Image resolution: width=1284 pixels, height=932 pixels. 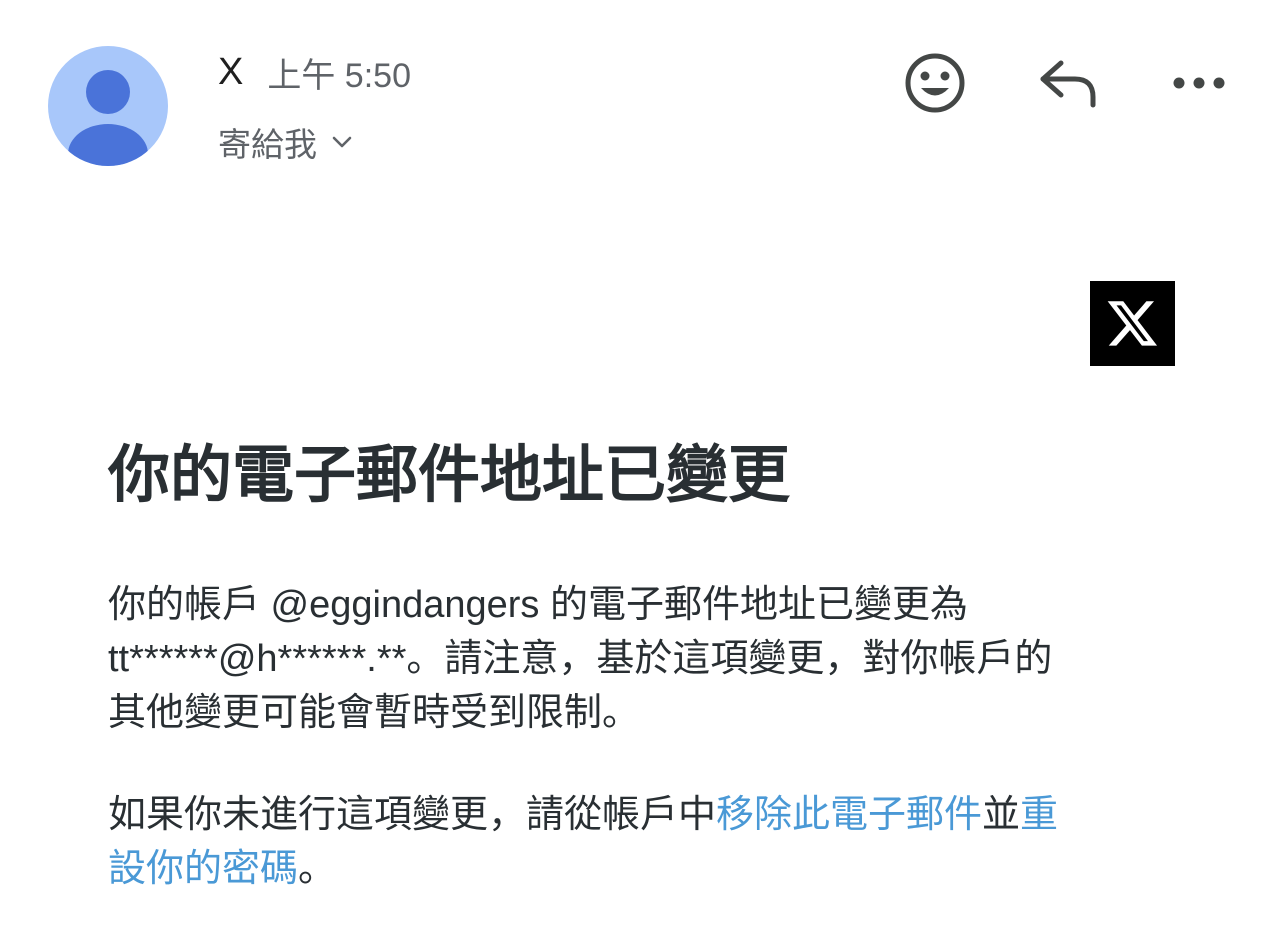 What do you see at coordinates (267, 144) in the screenshot?
I see `recipient-label: 寄給我` at bounding box center [267, 144].